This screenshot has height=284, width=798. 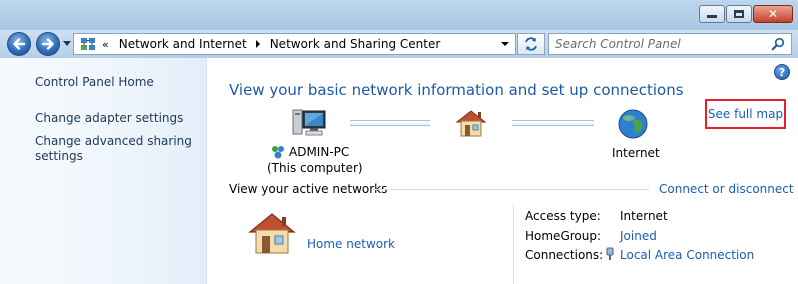 I want to click on computer-subtitle: (This computer), so click(x=315, y=168).